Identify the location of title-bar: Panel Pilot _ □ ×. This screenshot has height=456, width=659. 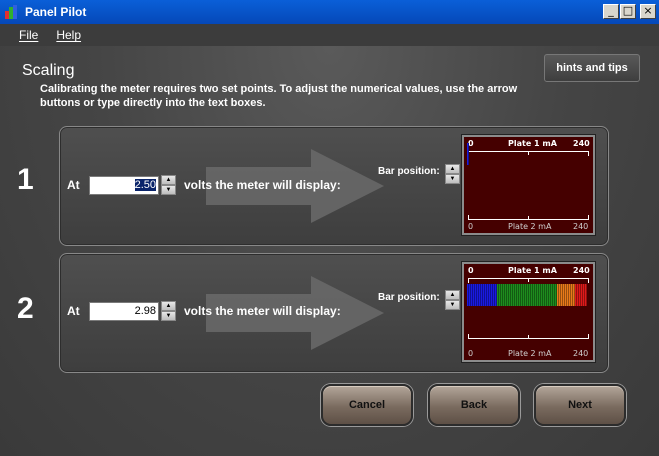
(329, 12).